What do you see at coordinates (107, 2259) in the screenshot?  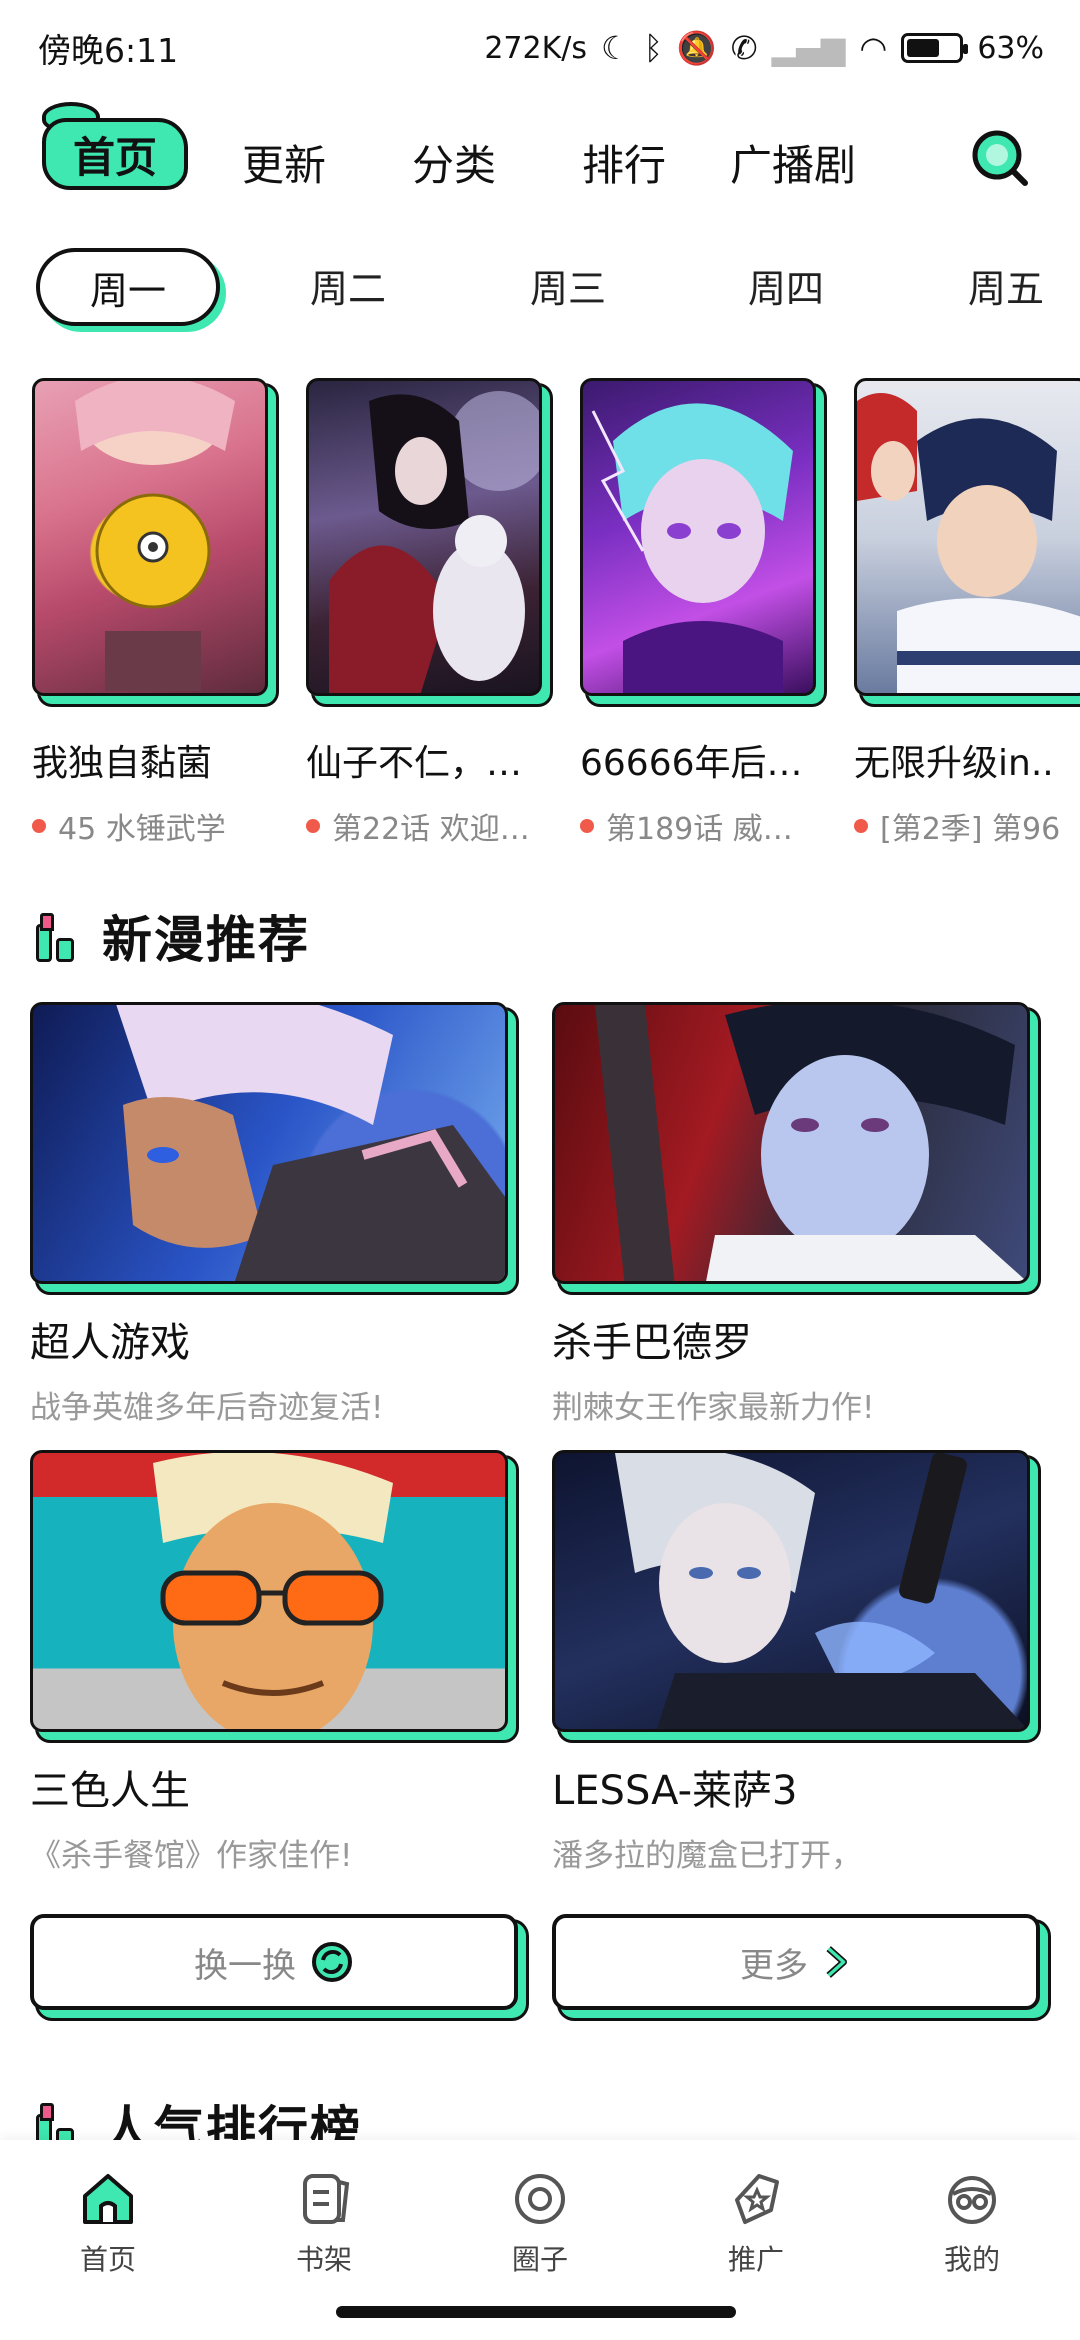 I see `tab-label: 首页` at bounding box center [107, 2259].